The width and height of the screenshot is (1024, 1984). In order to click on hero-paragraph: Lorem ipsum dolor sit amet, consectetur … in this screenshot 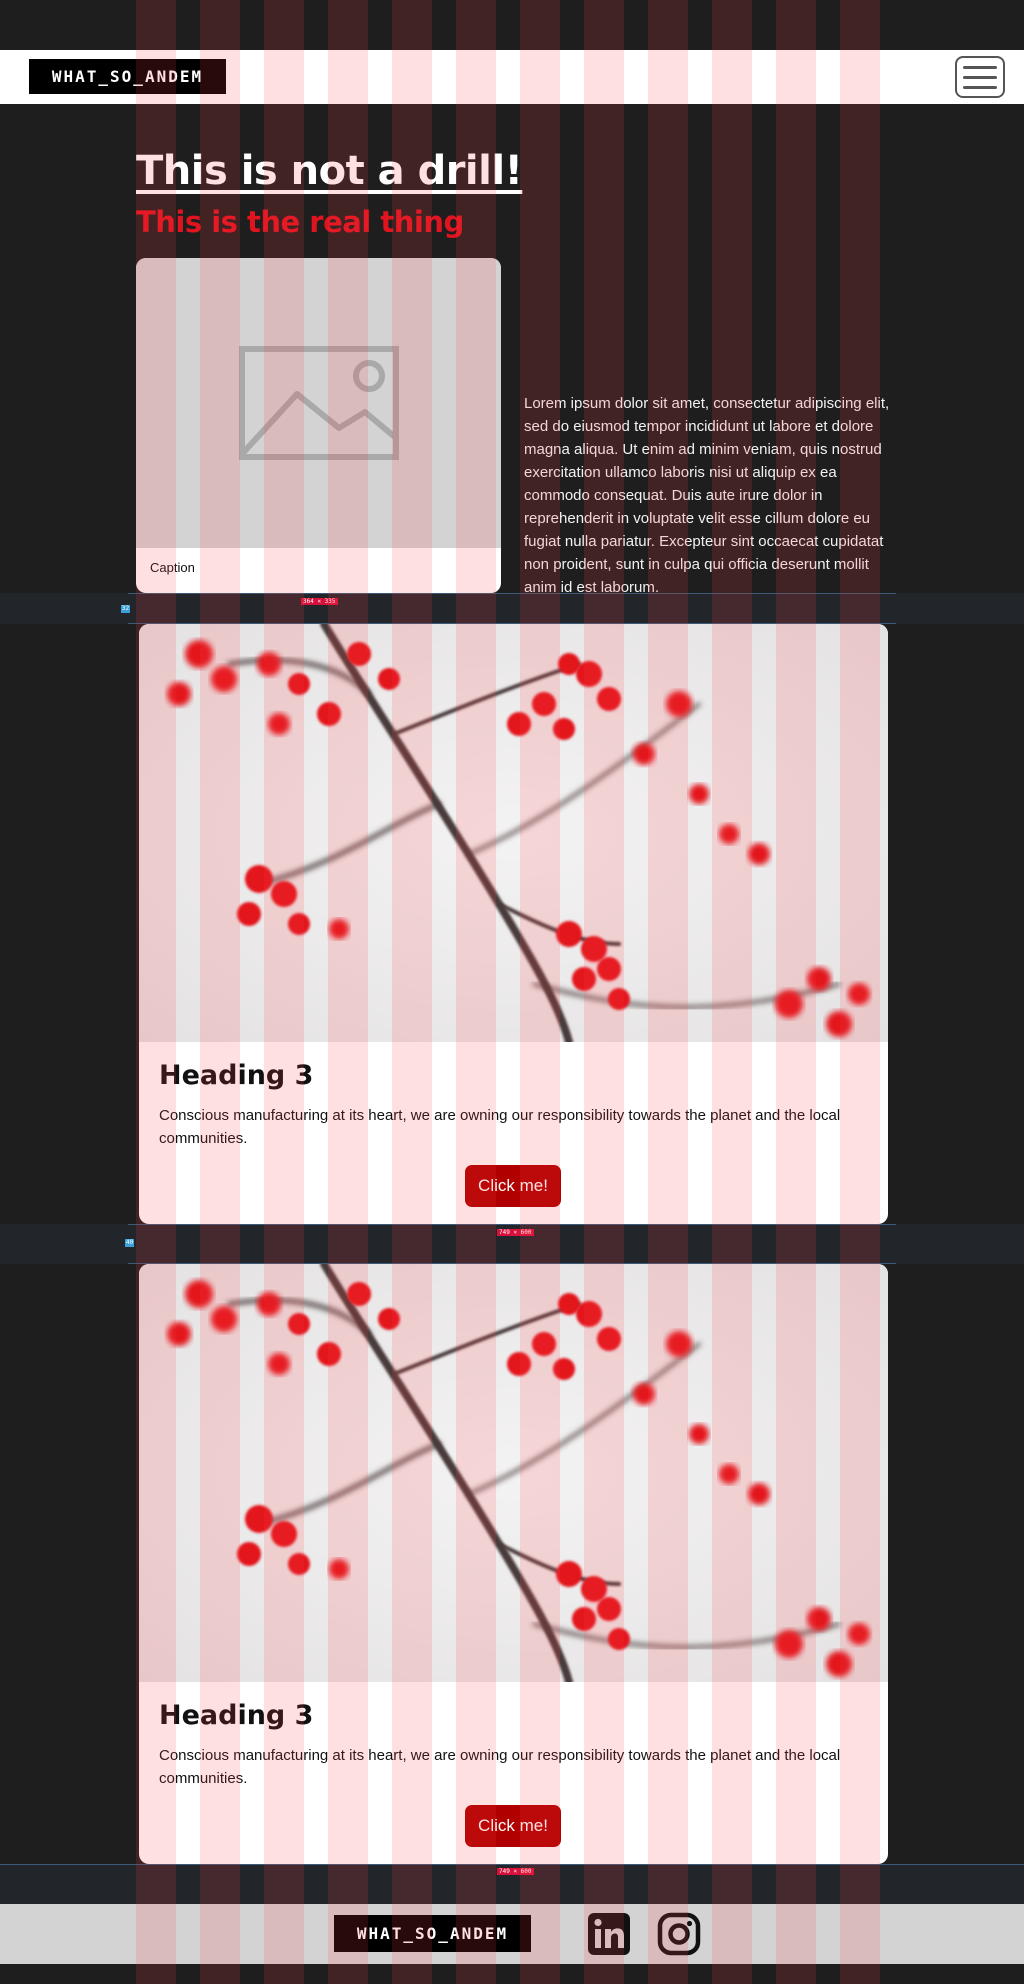, I will do `click(707, 495)`.